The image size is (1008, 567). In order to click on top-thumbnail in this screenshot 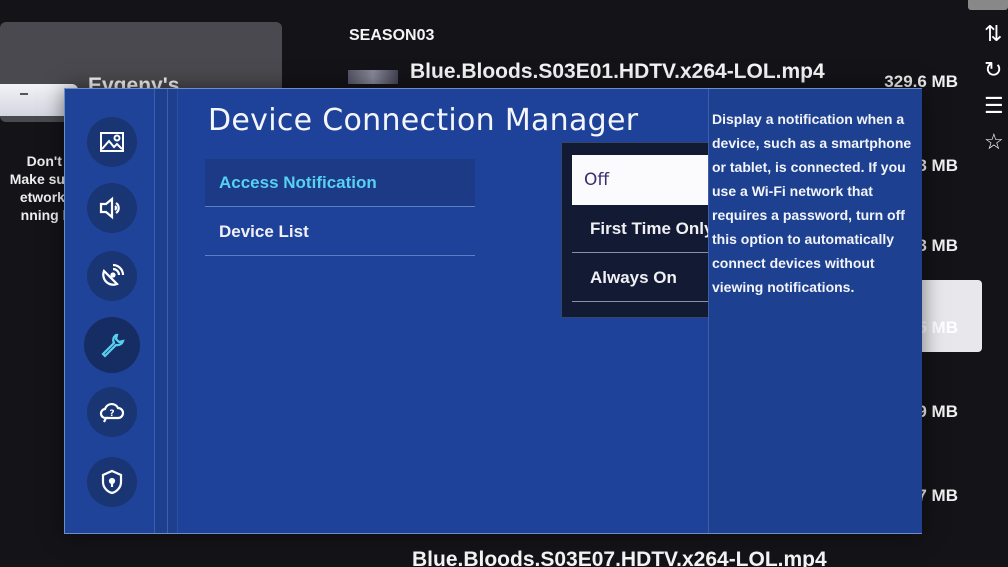, I will do `click(988, 5)`.